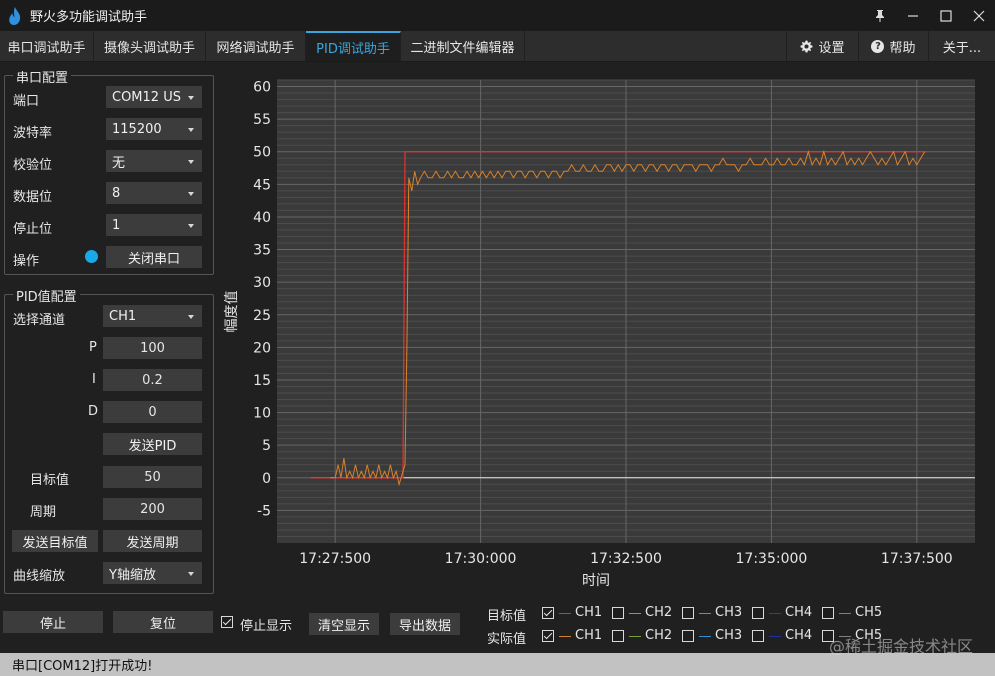 The width and height of the screenshot is (995, 676). Describe the element at coordinates (154, 193) in the screenshot. I see `databits-select: 8` at that location.